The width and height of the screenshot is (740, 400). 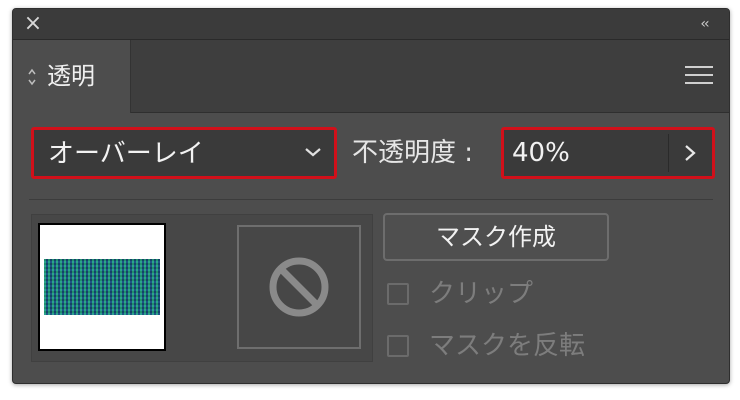 I want to click on prohibited-icon, so click(x=299, y=287).